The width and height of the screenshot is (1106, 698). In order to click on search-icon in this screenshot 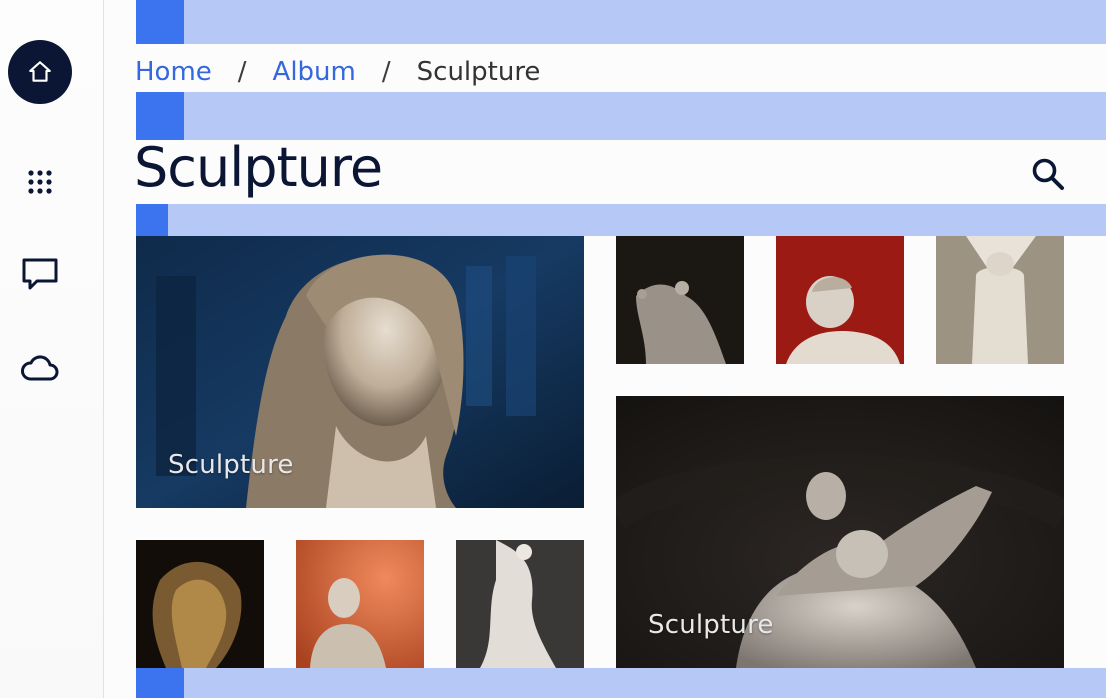, I will do `click(1048, 174)`.